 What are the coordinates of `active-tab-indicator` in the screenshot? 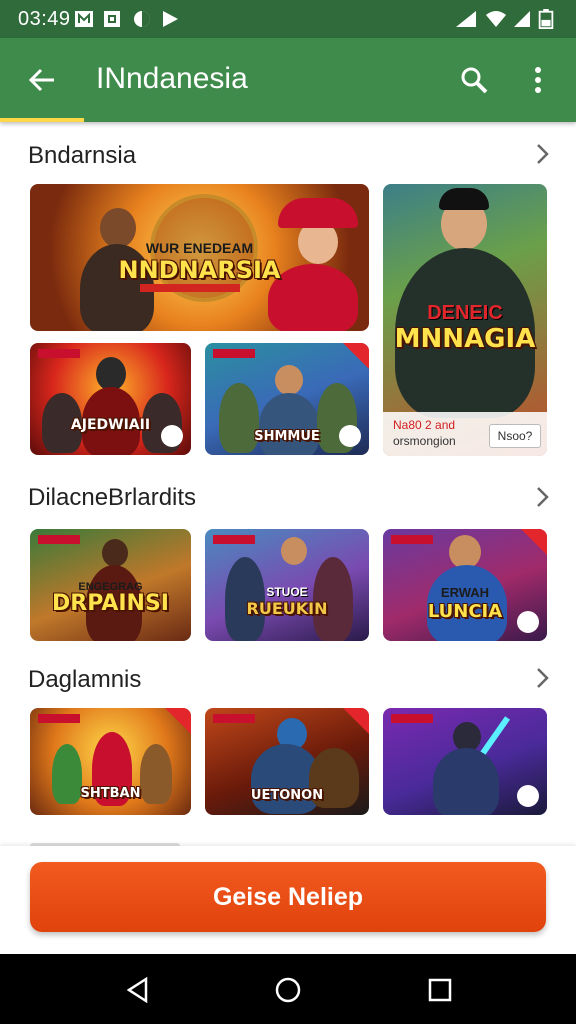 It's located at (42, 120).